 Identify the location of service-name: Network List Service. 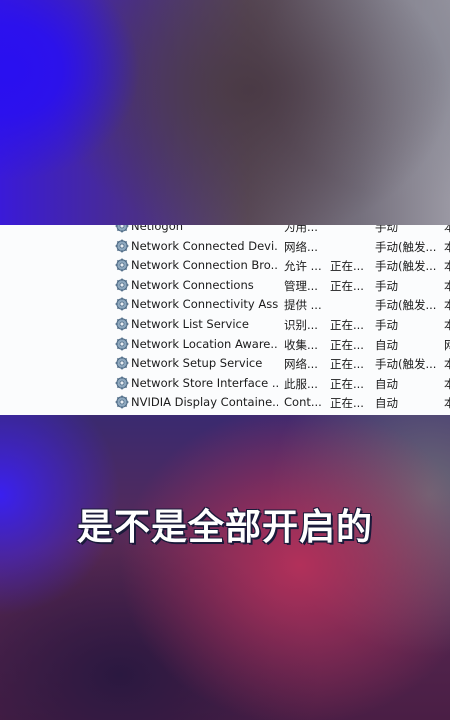
(190, 324).